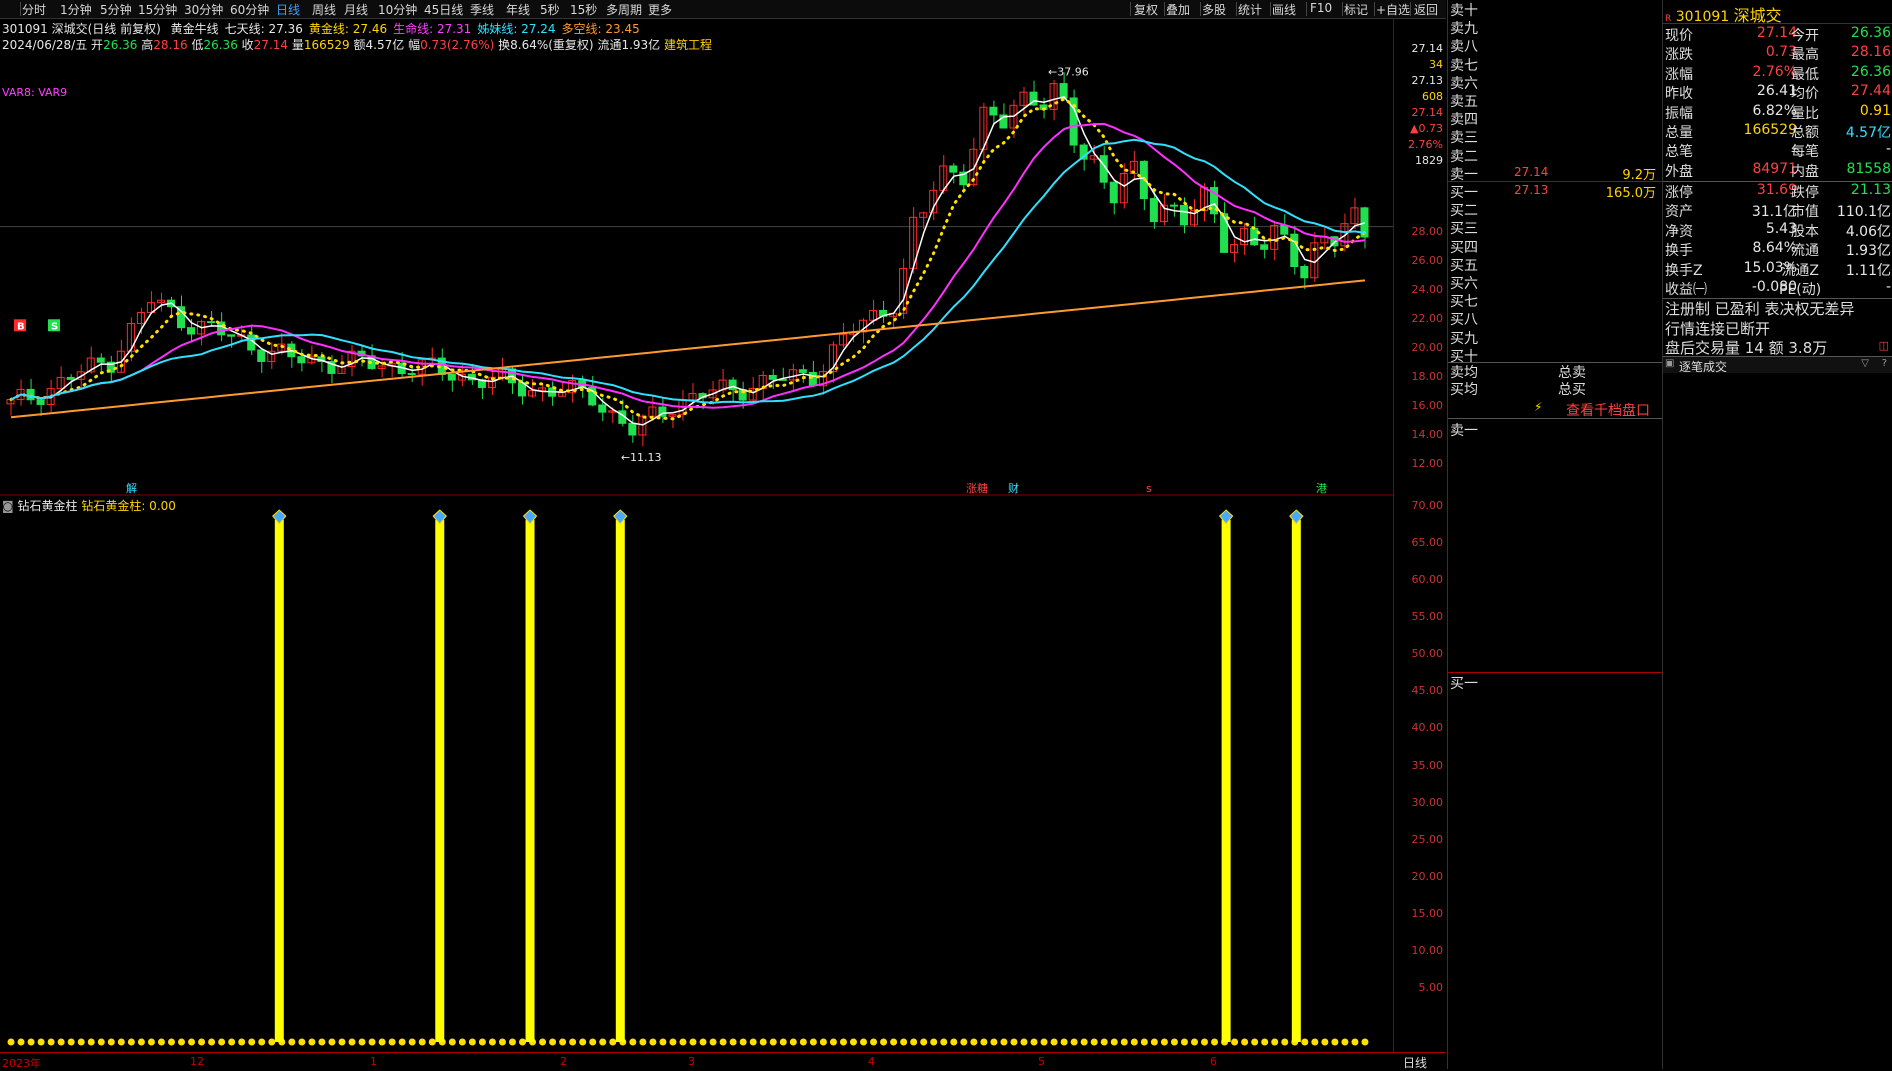  Describe the element at coordinates (550, 9) in the screenshot. I see `tab-13: 5秒` at that location.